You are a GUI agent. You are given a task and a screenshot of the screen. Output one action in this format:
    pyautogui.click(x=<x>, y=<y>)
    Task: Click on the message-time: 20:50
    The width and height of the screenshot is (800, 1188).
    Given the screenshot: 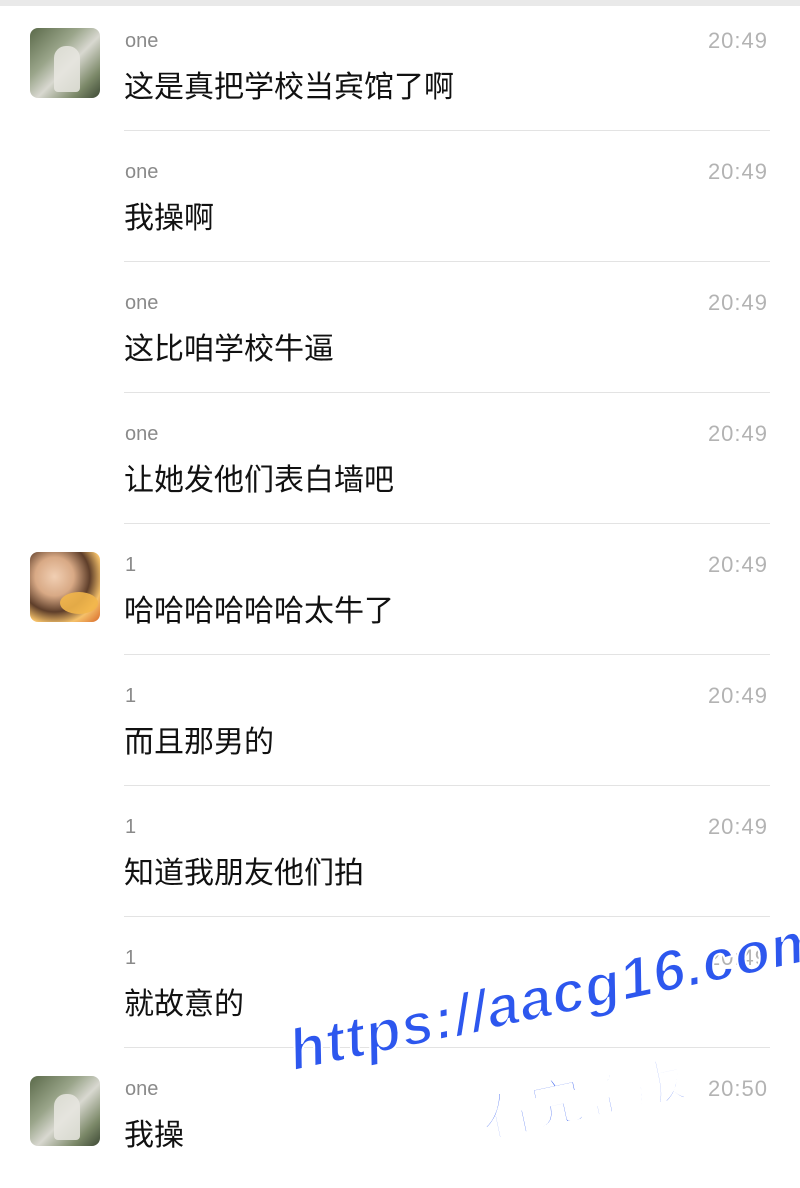 What is the action you would take?
    pyautogui.click(x=737, y=1088)
    